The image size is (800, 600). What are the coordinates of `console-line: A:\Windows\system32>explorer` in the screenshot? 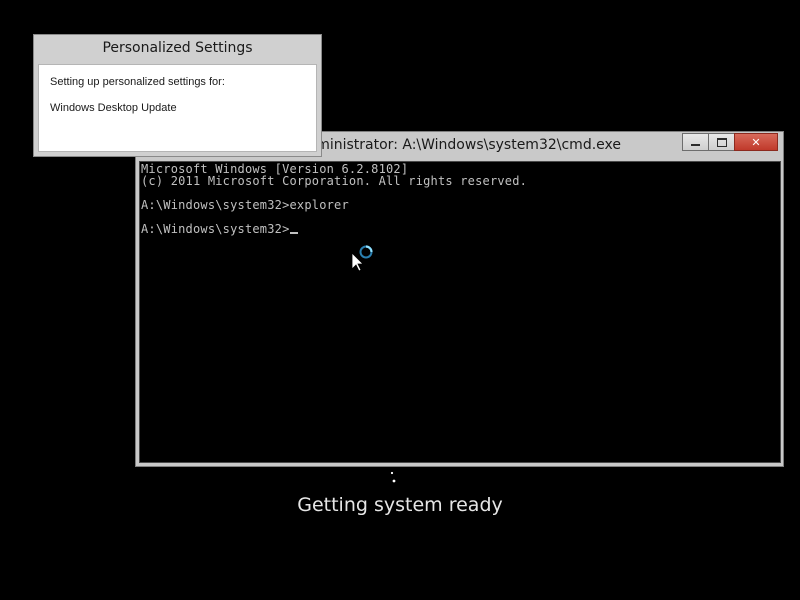 It's located at (334, 205).